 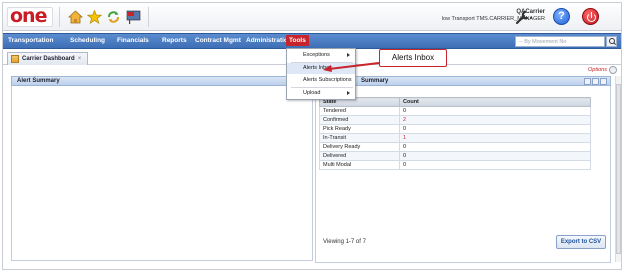 I want to click on paging-status: Viewing 1-7 of 7, so click(x=344, y=242).